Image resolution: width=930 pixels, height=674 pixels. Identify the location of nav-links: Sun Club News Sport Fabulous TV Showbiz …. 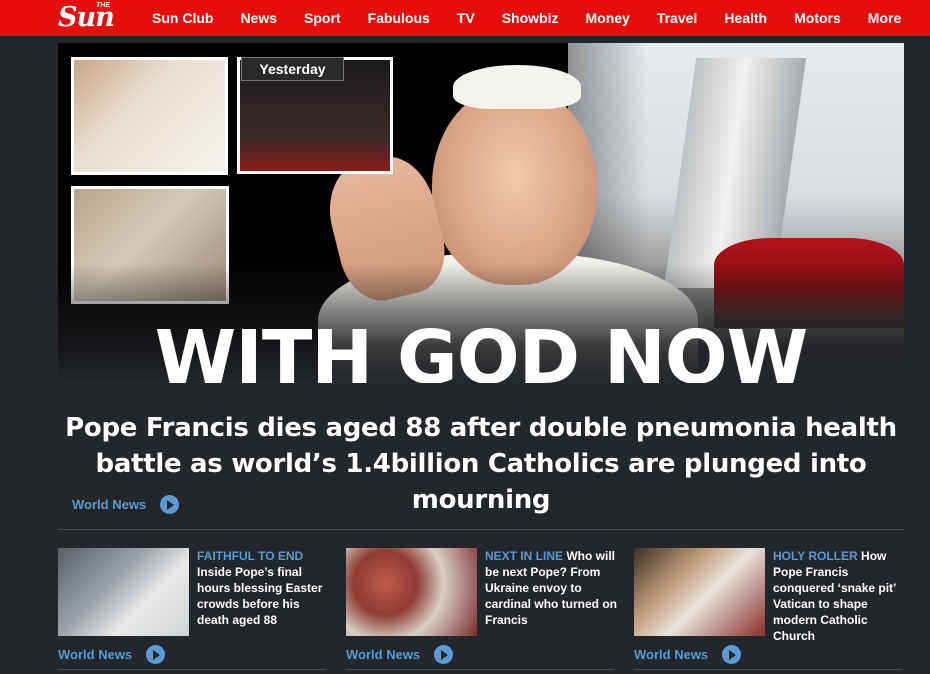
(526, 18).